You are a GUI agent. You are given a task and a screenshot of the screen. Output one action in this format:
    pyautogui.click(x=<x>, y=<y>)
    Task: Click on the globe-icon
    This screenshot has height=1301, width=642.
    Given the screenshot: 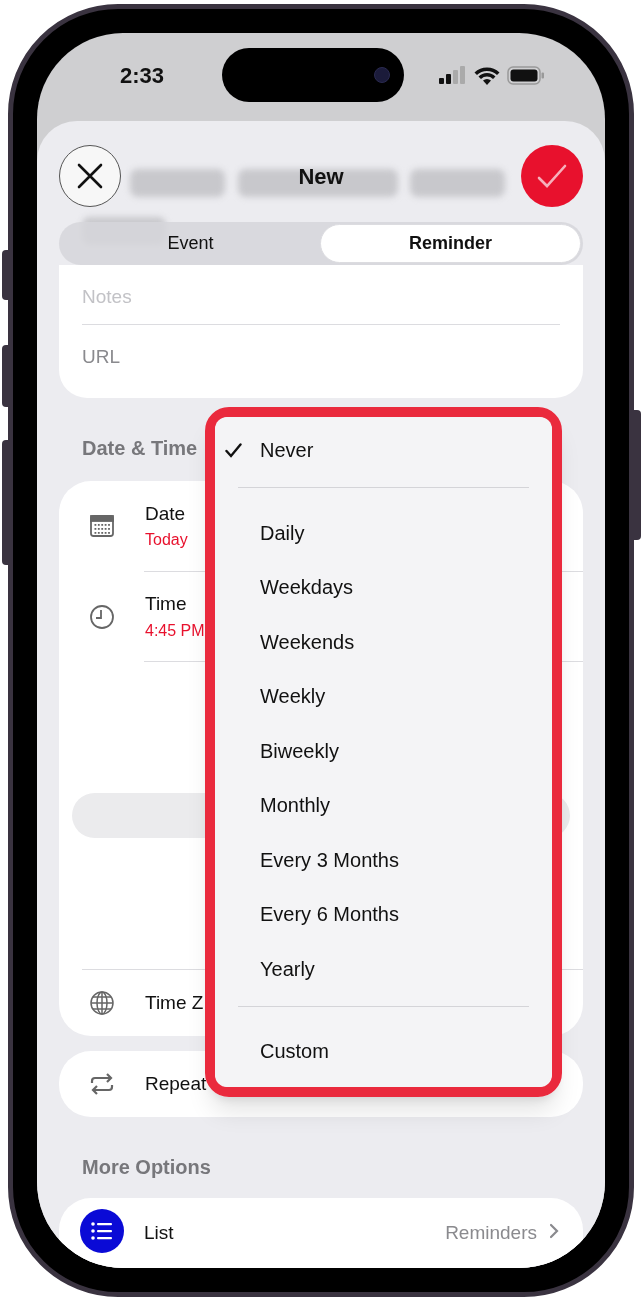 What is the action you would take?
    pyautogui.click(x=102, y=1003)
    